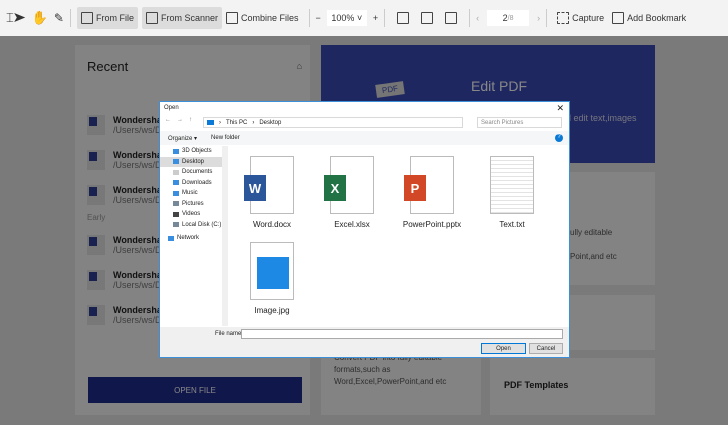  Describe the element at coordinates (560, 108) in the screenshot. I see `close-icon: ✕` at that location.